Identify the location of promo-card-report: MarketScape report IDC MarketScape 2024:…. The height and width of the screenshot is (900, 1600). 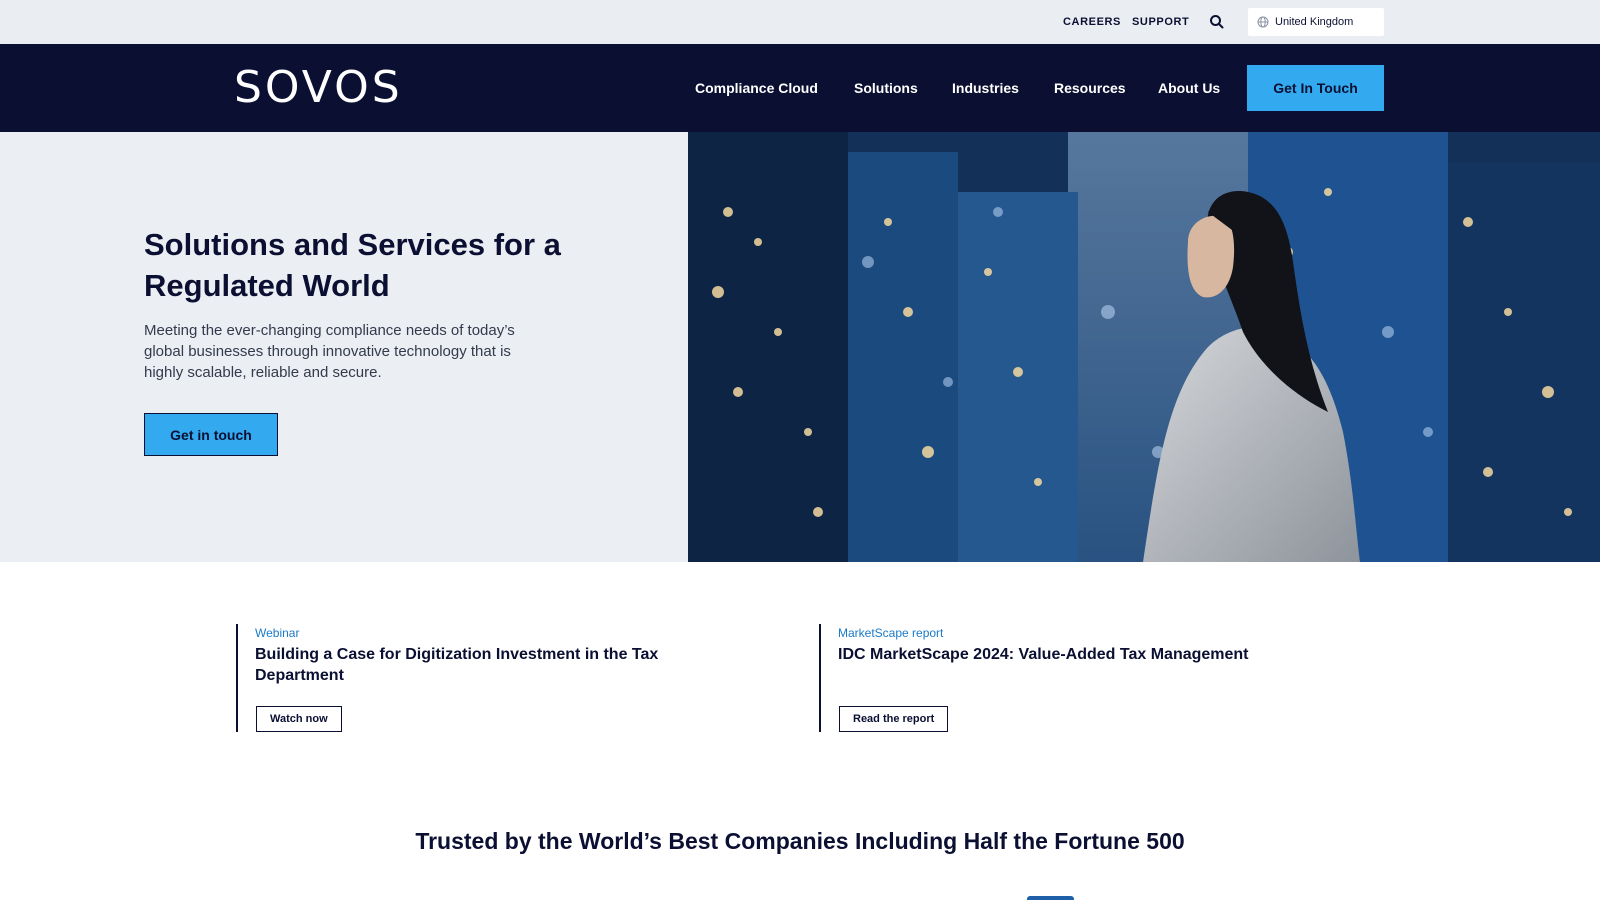
(1043, 678).